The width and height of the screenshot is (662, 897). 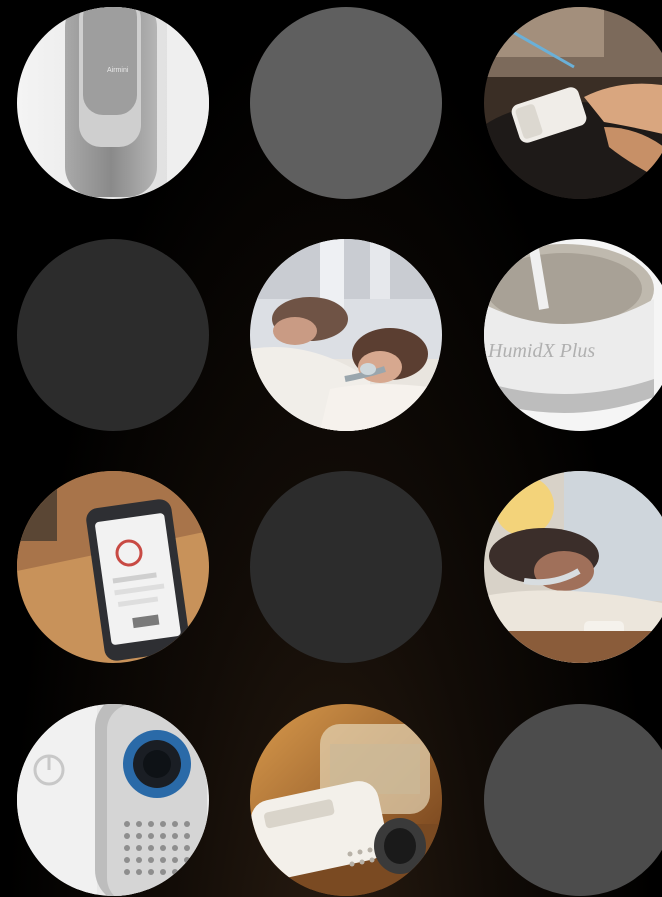 I want to click on placeholder-circle-gray, so click(x=573, y=800).